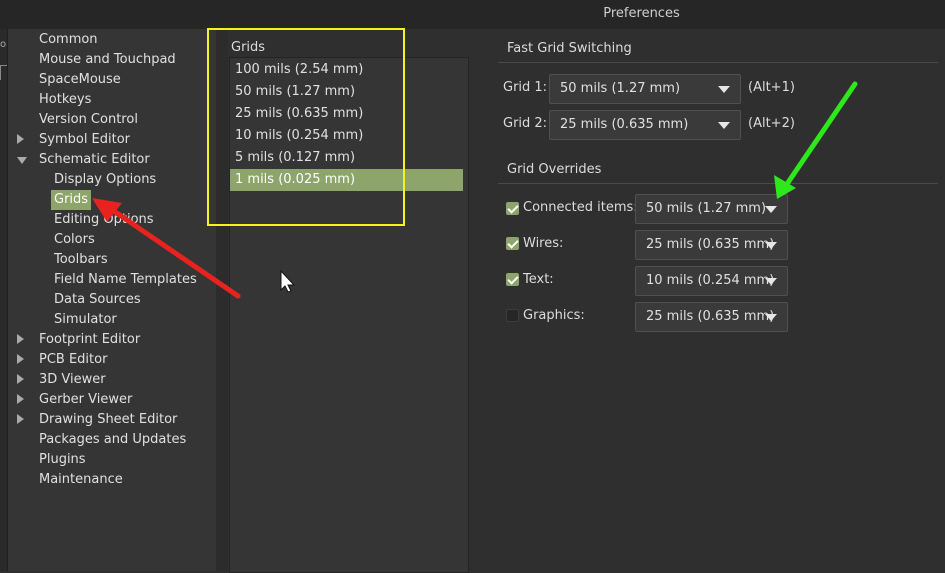  What do you see at coordinates (107, 60) in the screenshot?
I see `tree-item-mouse-touchpad: Mouse and Touchpad` at bounding box center [107, 60].